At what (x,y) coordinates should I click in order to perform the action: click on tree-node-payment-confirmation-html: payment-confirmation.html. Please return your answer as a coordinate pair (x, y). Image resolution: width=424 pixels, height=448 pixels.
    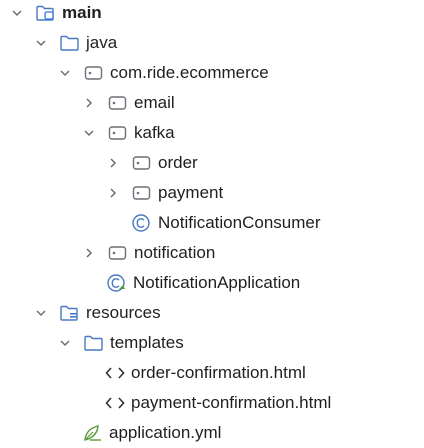
    Looking at the image, I should click on (212, 403).